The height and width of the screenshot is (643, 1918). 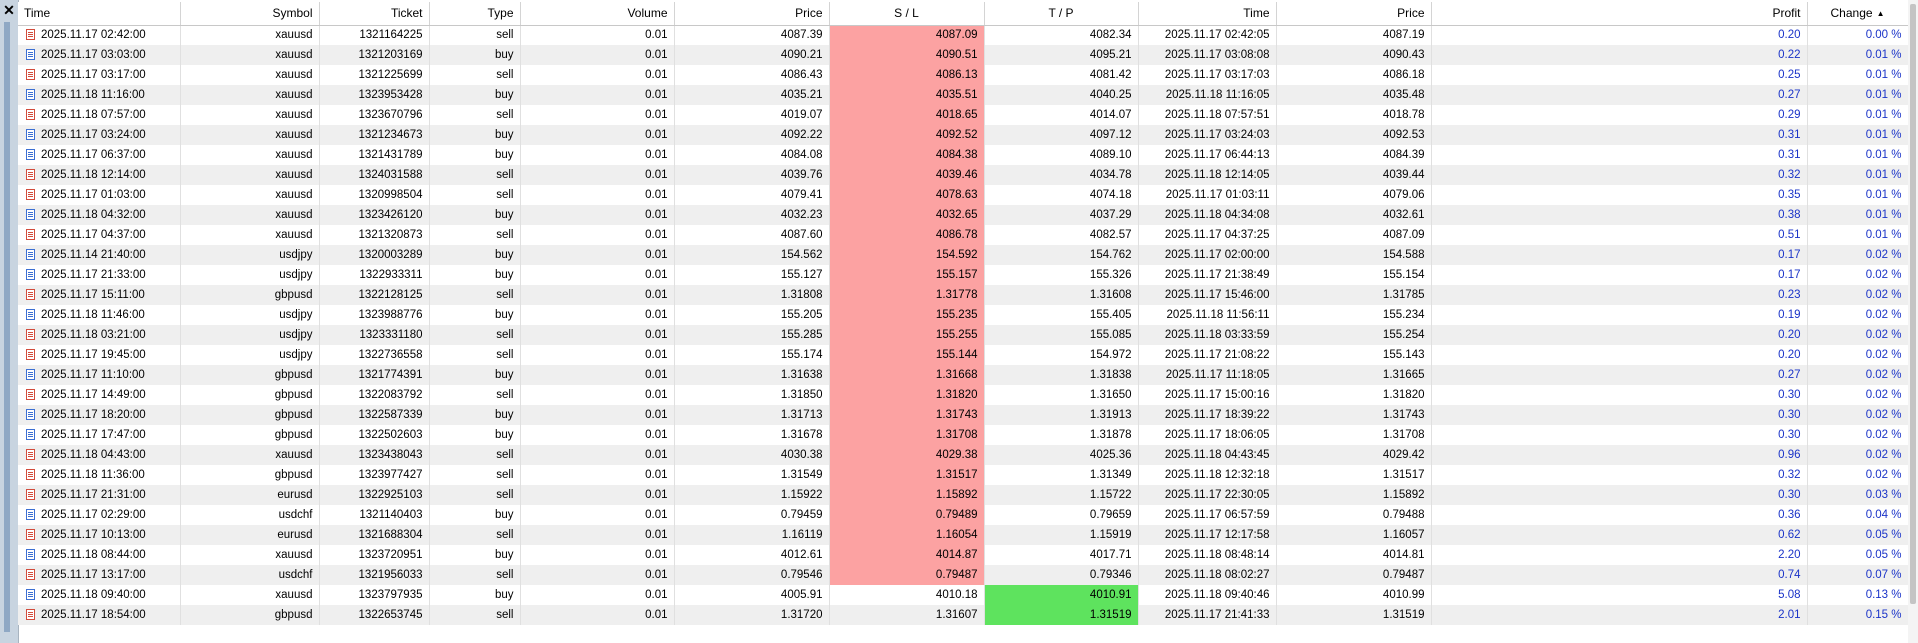 What do you see at coordinates (907, 475) in the screenshot?
I see `cell-stop-loss: 1.31517` at bounding box center [907, 475].